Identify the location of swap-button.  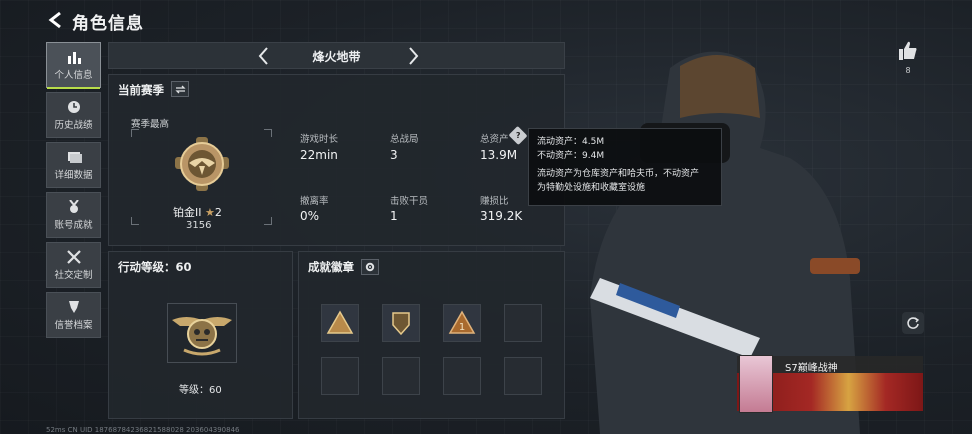
(180, 89).